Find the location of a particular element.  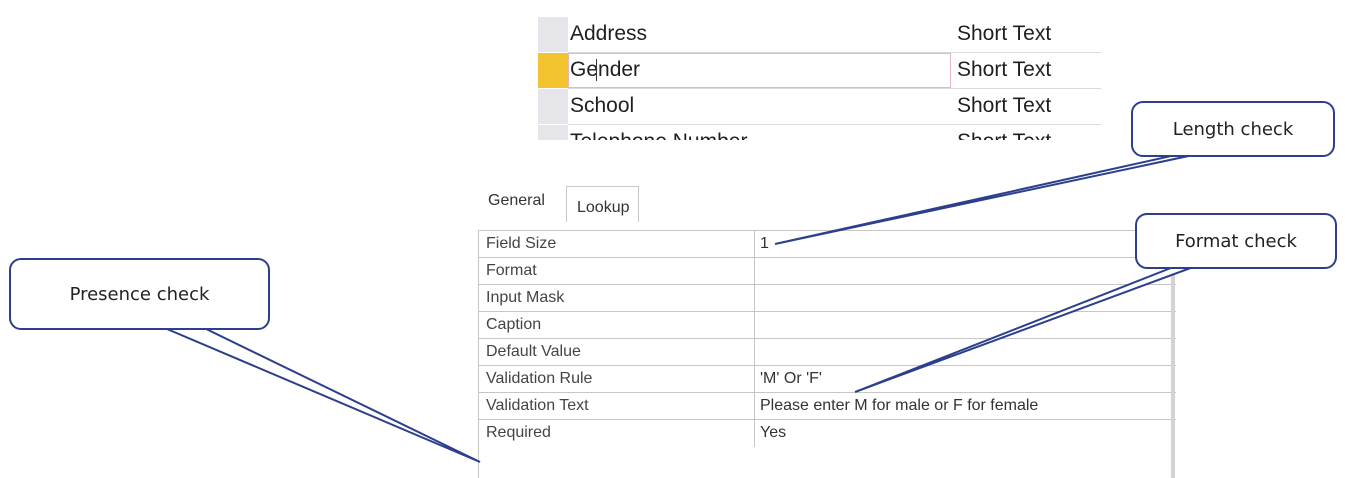

field-row-telephone: Telephone Number Short Text is located at coordinates (819, 132).